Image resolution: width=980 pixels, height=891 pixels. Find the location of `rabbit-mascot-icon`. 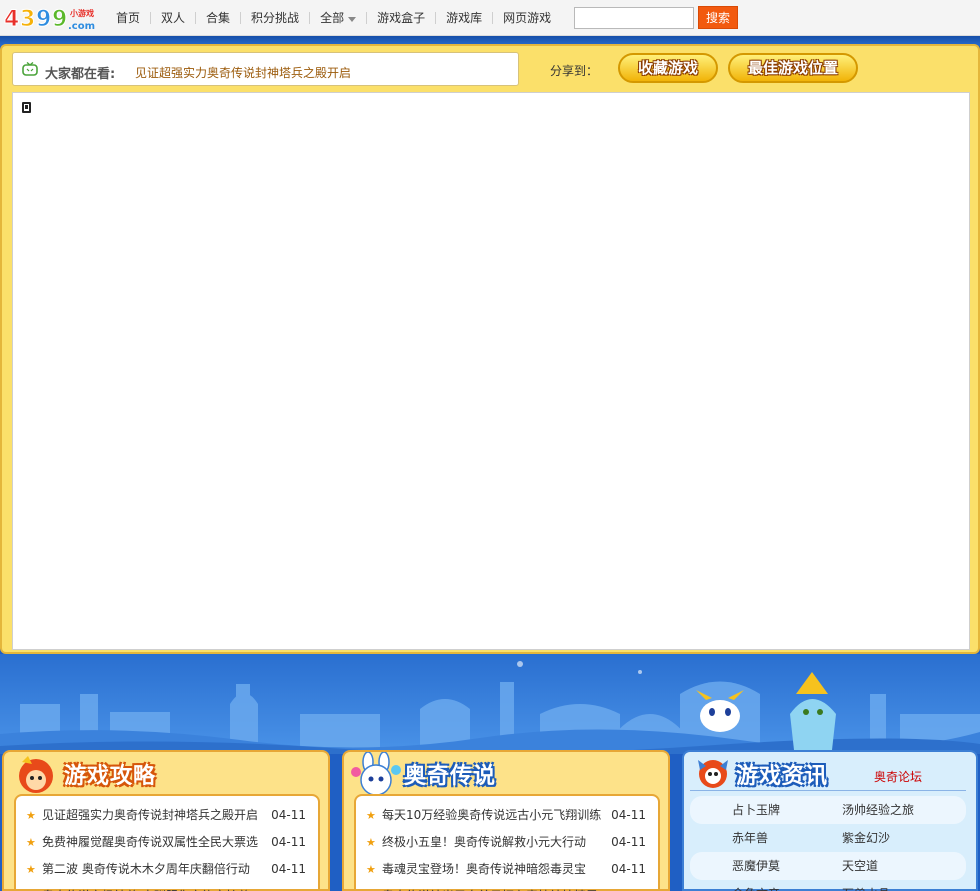

rabbit-mascot-icon is located at coordinates (376, 774).